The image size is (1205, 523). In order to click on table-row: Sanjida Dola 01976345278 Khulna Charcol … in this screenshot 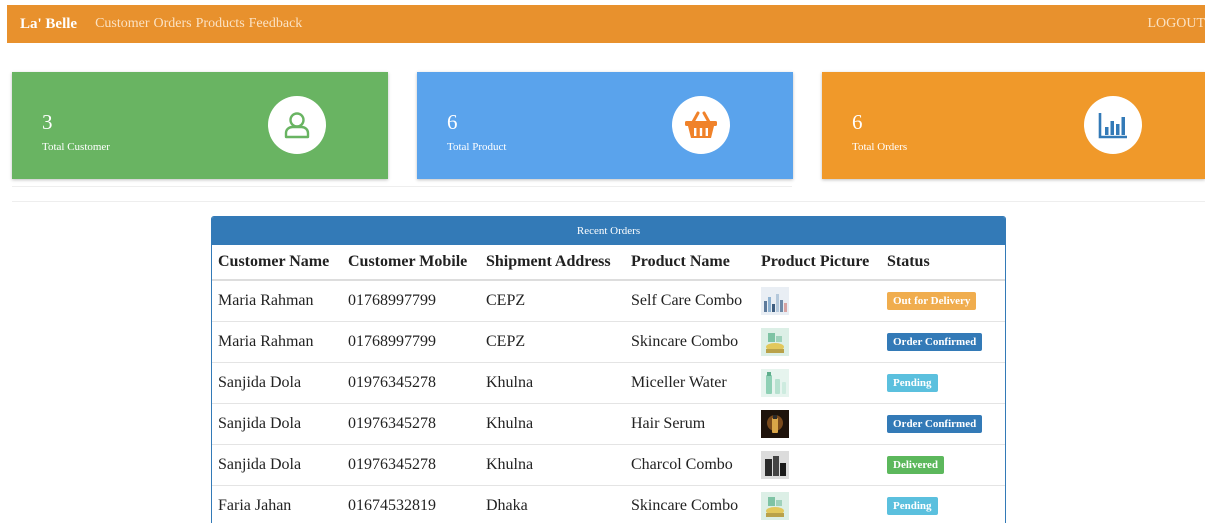, I will do `click(608, 465)`.